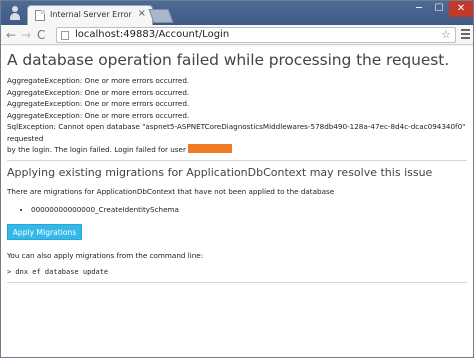  What do you see at coordinates (65, 35) in the screenshot?
I see `page-icon` at bounding box center [65, 35].